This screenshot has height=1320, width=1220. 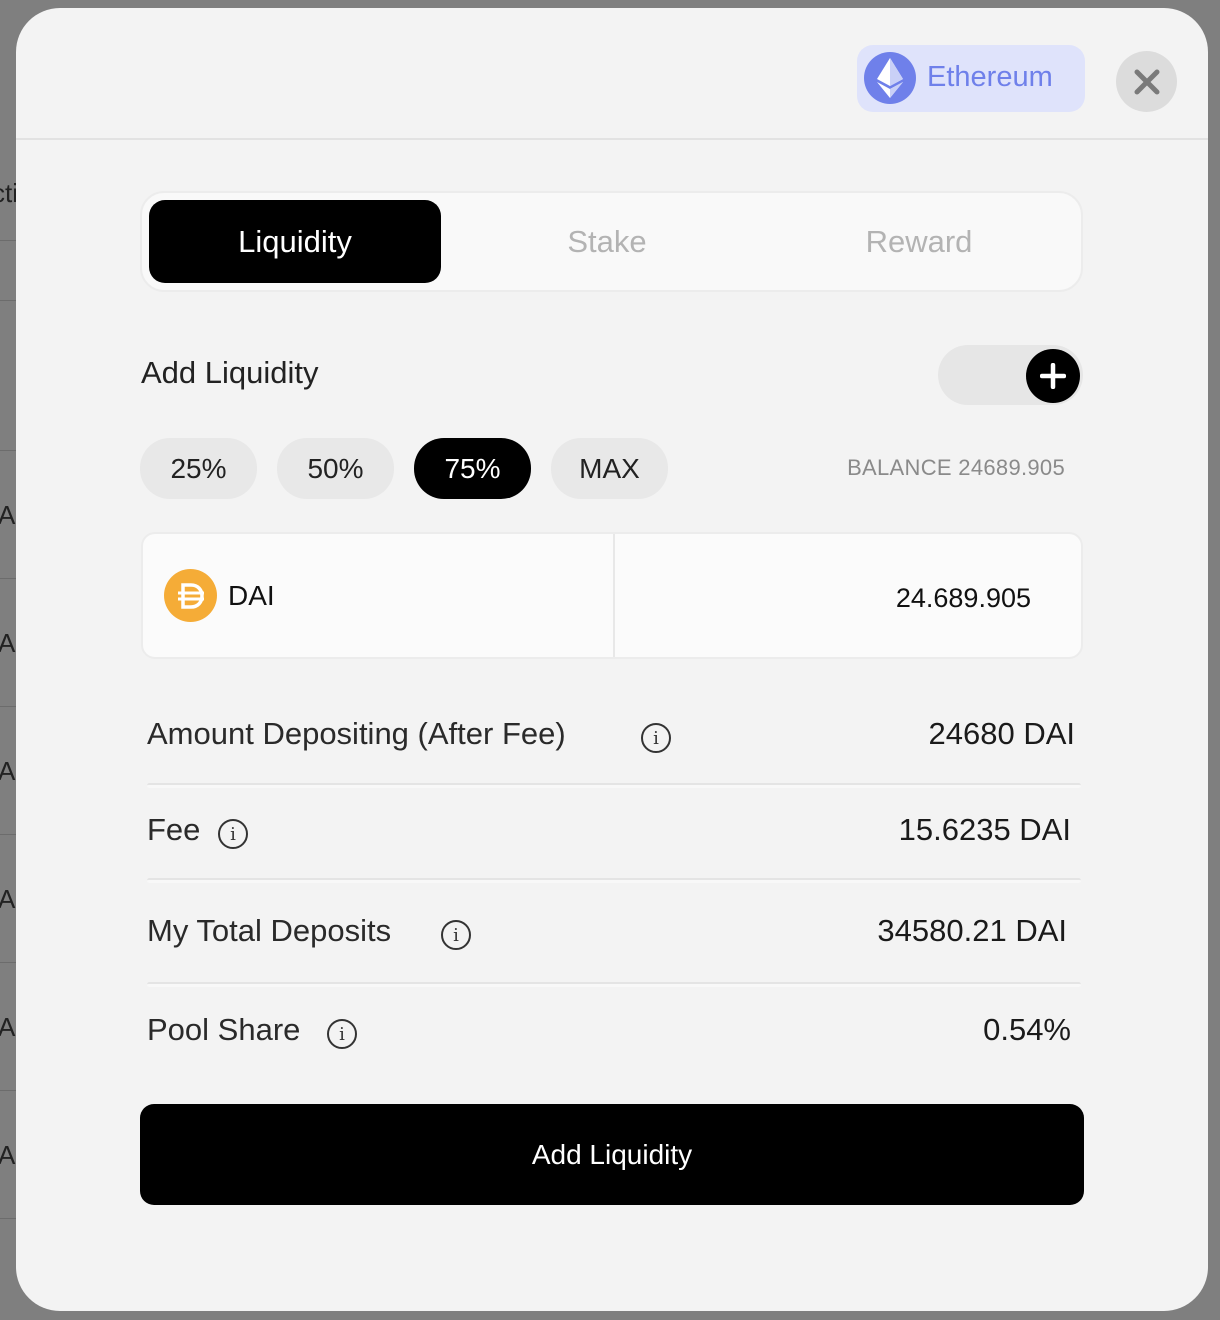 I want to click on amount-input, so click(x=841, y=598).